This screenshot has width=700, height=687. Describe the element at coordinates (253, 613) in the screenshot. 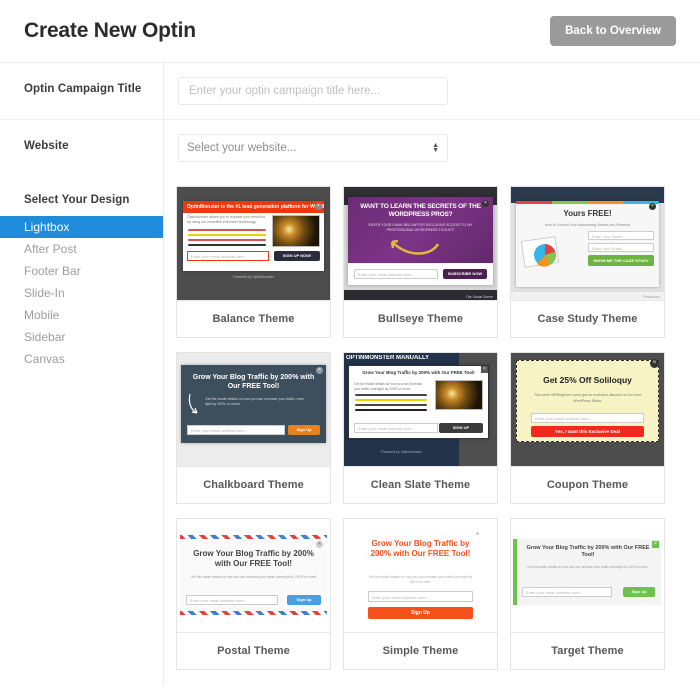

I see `postal-stripe-bottom` at that location.